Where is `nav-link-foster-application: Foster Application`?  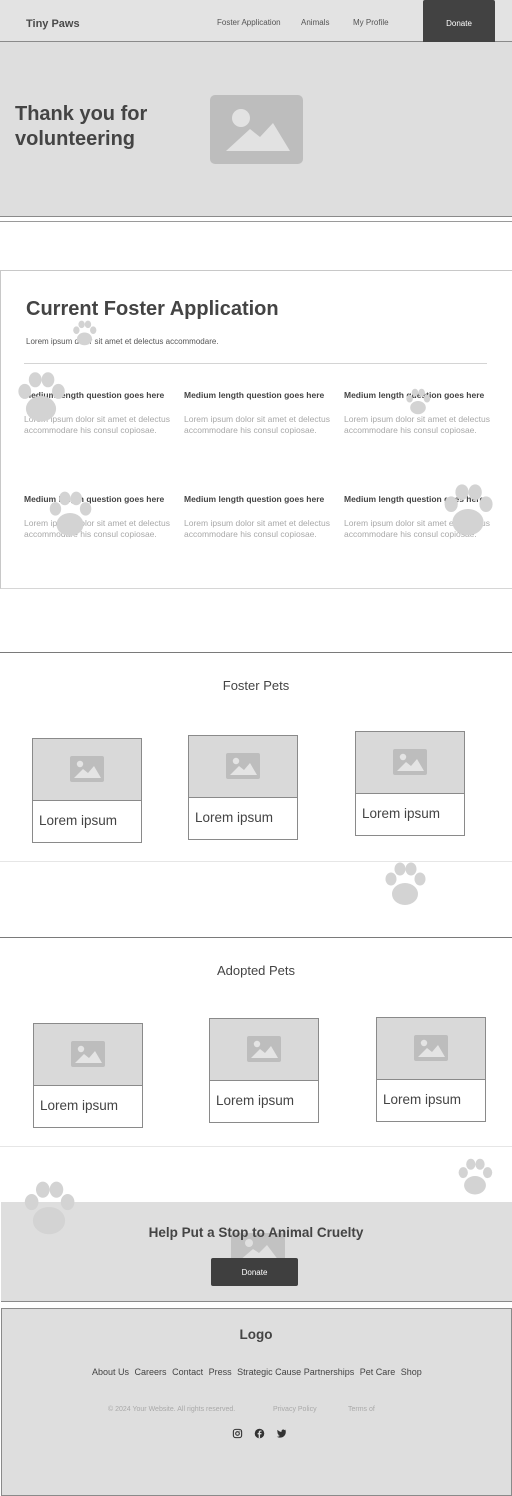
nav-link-foster-application: Foster Application is located at coordinates (249, 22).